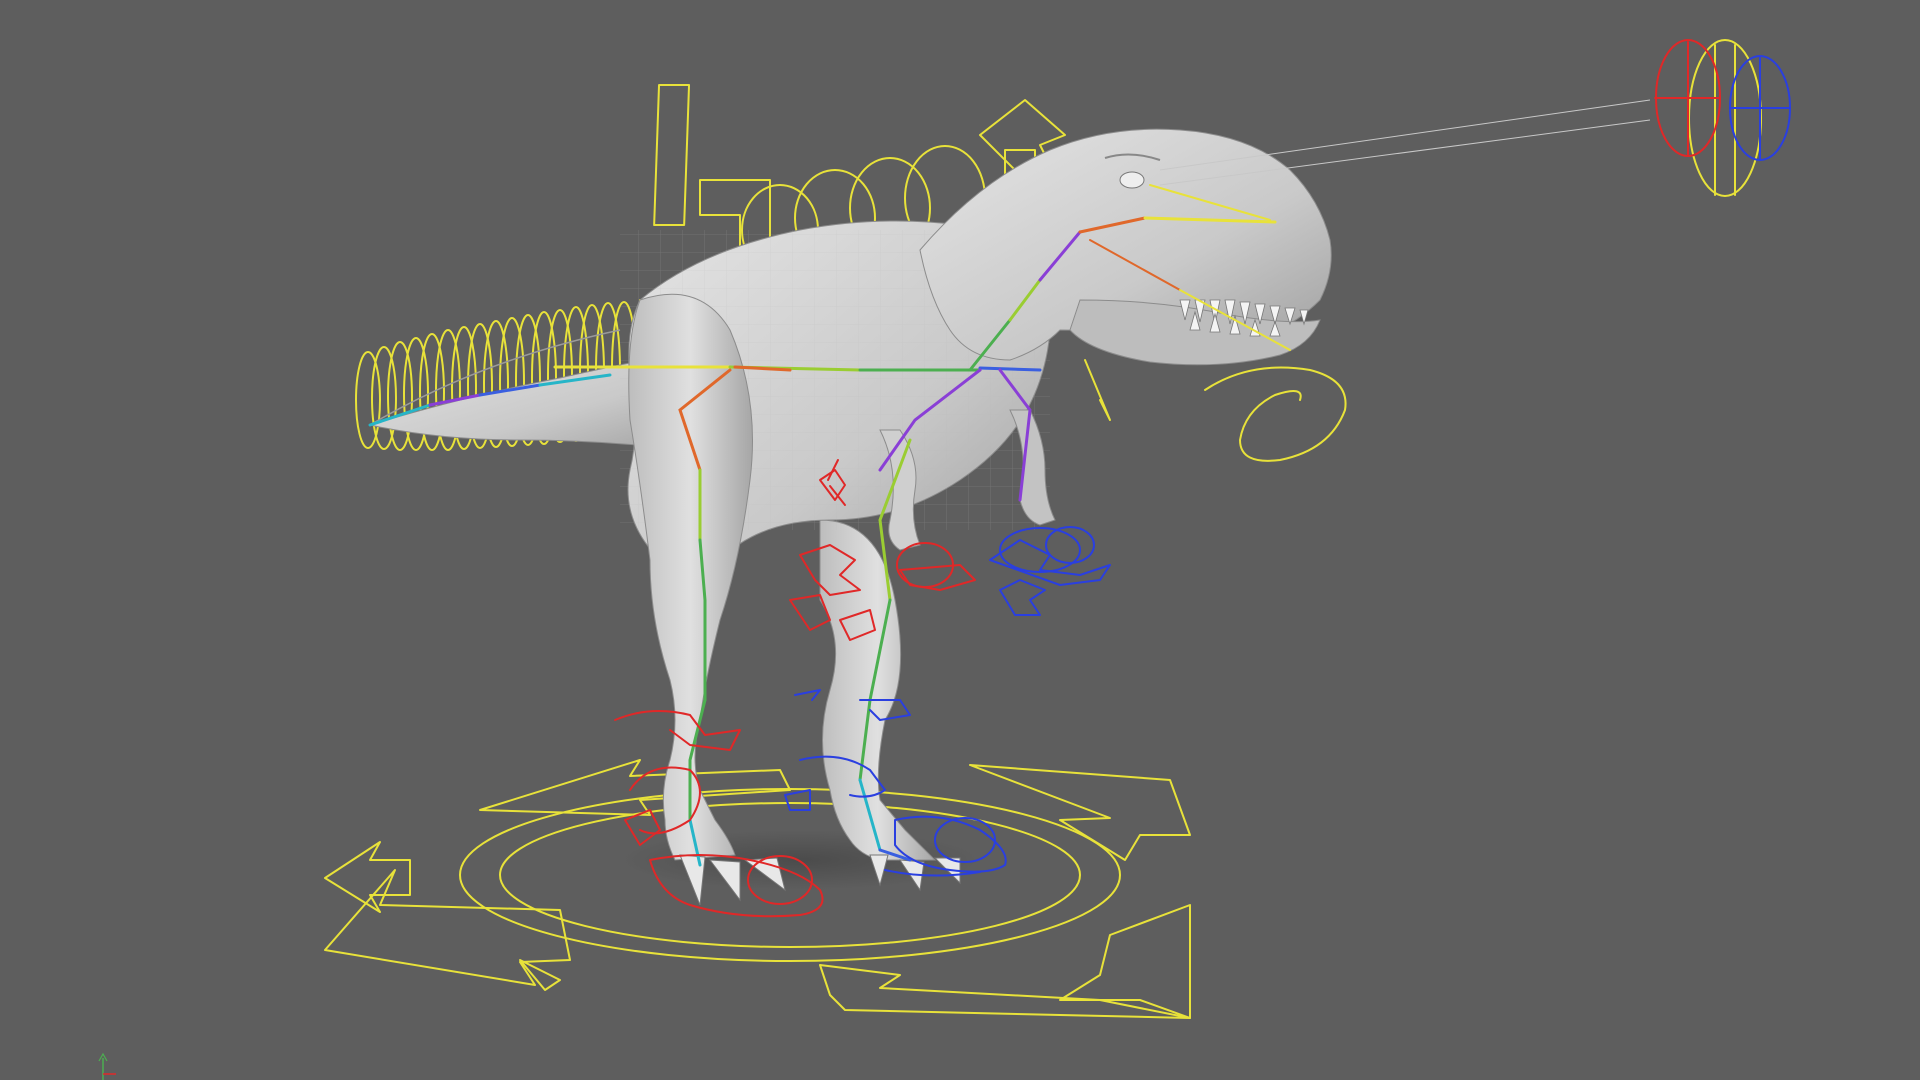 The height and width of the screenshot is (1080, 1920). What do you see at coordinates (1050, 571) in the screenshot?
I see `right-arm-controls` at bounding box center [1050, 571].